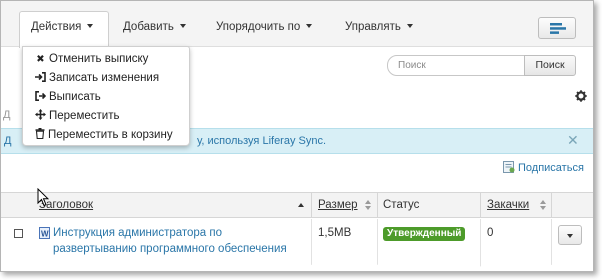 This screenshot has width=602, height=280. I want to click on add-label: Добавить, so click(148, 27).